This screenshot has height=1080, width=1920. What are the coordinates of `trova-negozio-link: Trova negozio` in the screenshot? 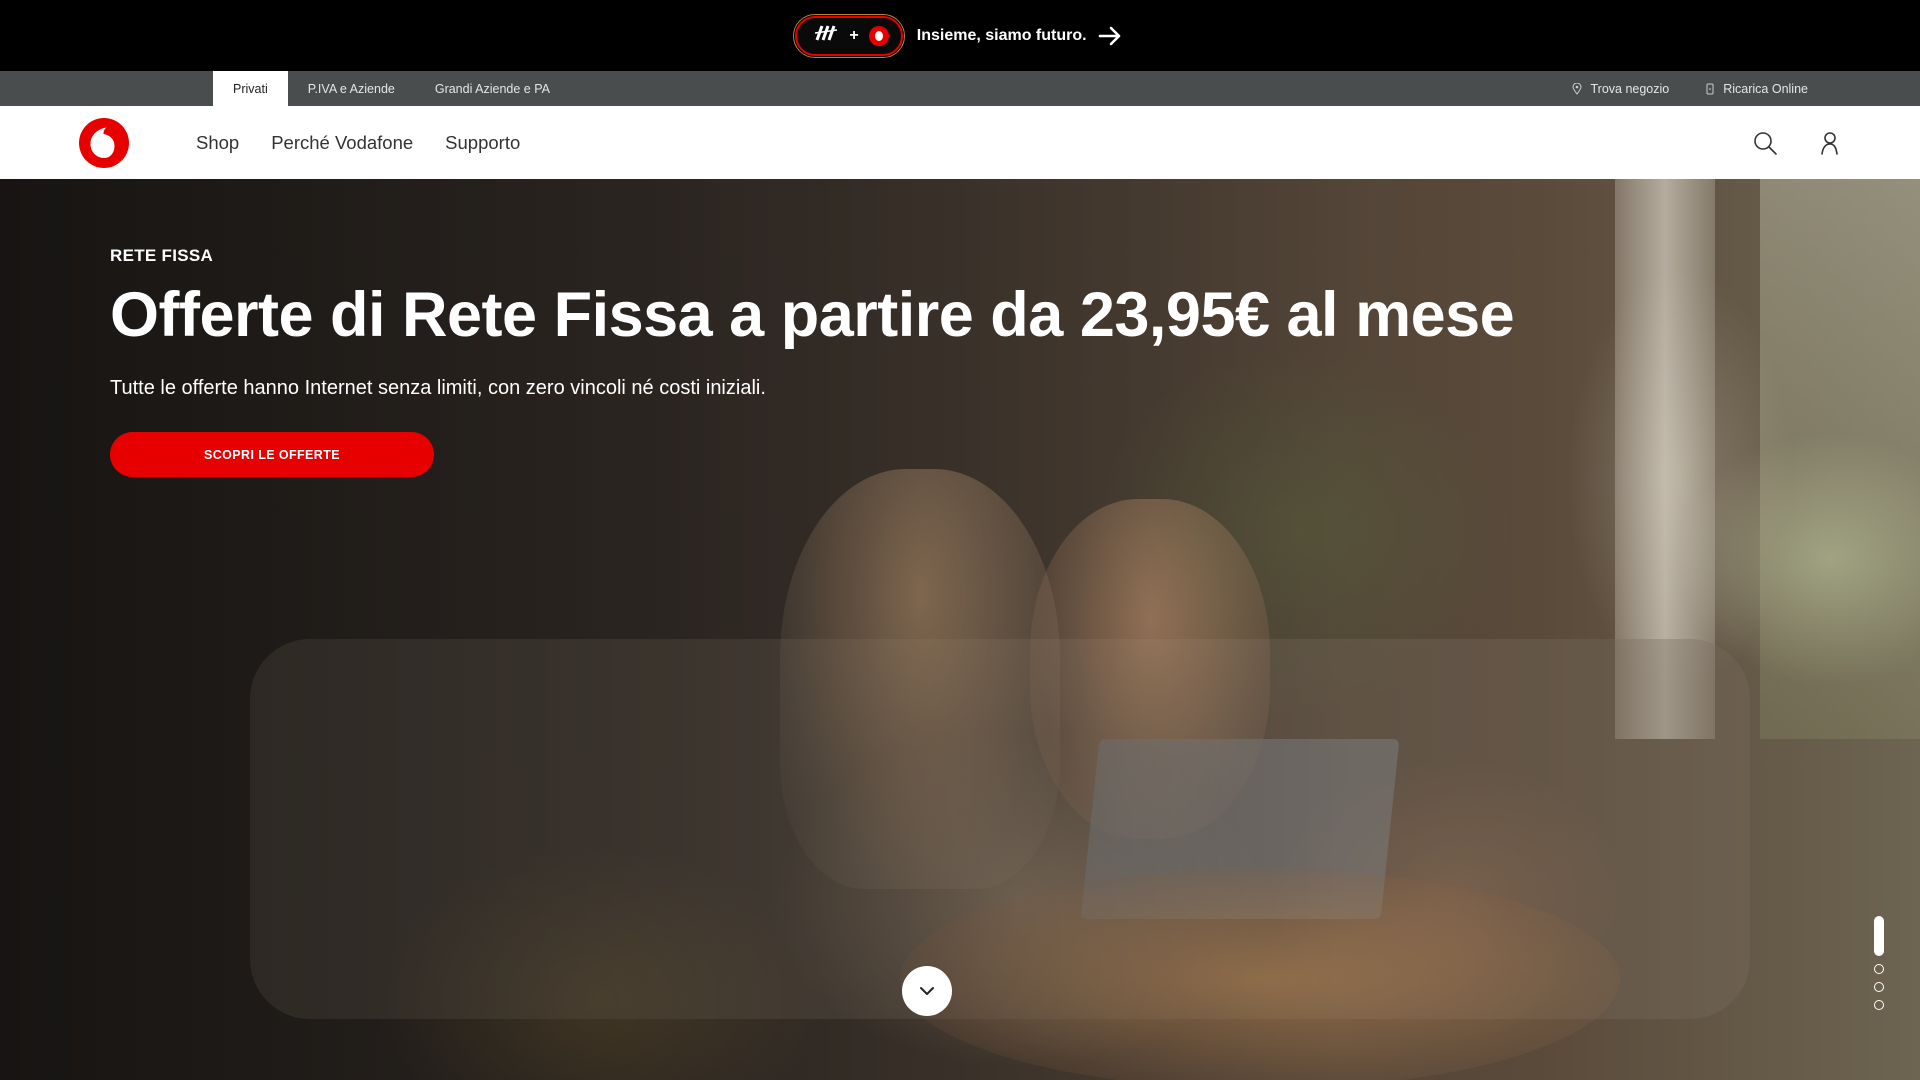 It's located at (1620, 88).